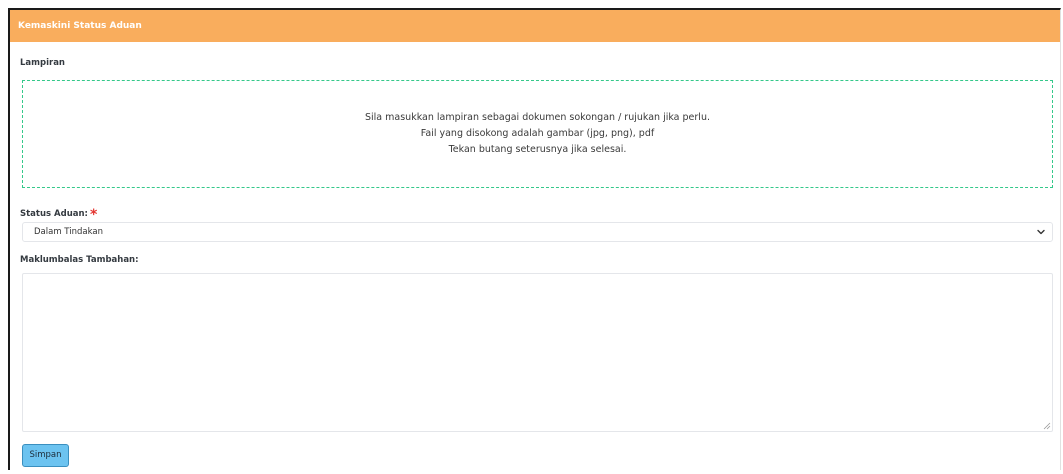 The height and width of the screenshot is (474, 1063). Describe the element at coordinates (537, 149) in the screenshot. I see `dropzone-next-line: Tekan butang seterusnya jika selesai.` at that location.